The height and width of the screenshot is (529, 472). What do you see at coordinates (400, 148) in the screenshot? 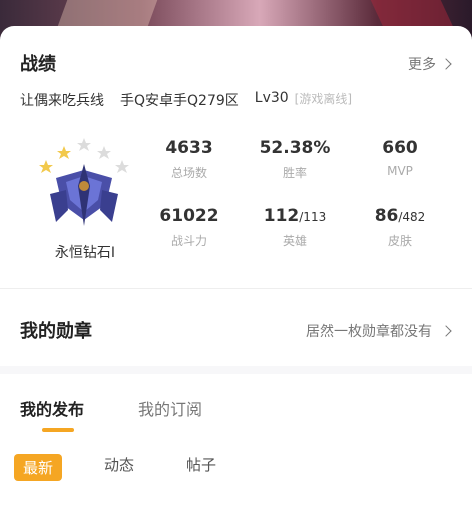
I see `stat-value: 660` at bounding box center [400, 148].